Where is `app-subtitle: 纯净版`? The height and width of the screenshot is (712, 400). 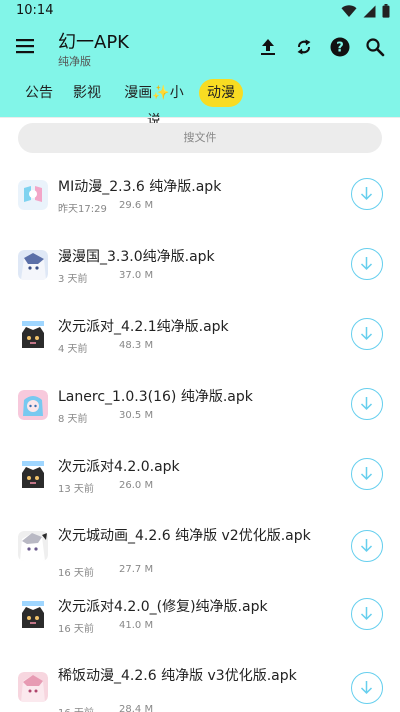
app-subtitle: 纯净版 is located at coordinates (74, 61).